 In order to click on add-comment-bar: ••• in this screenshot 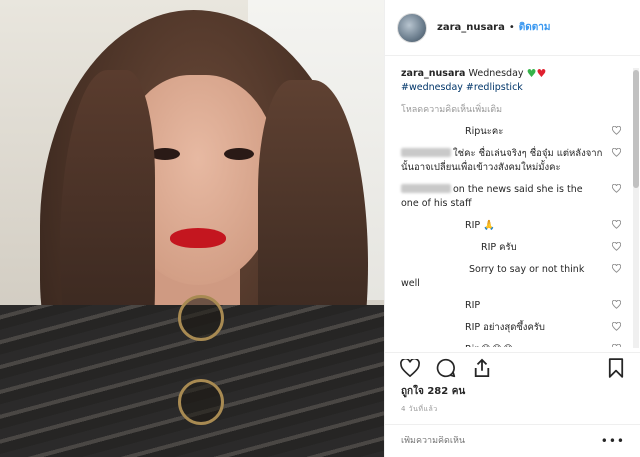, I will do `click(512, 440)`.